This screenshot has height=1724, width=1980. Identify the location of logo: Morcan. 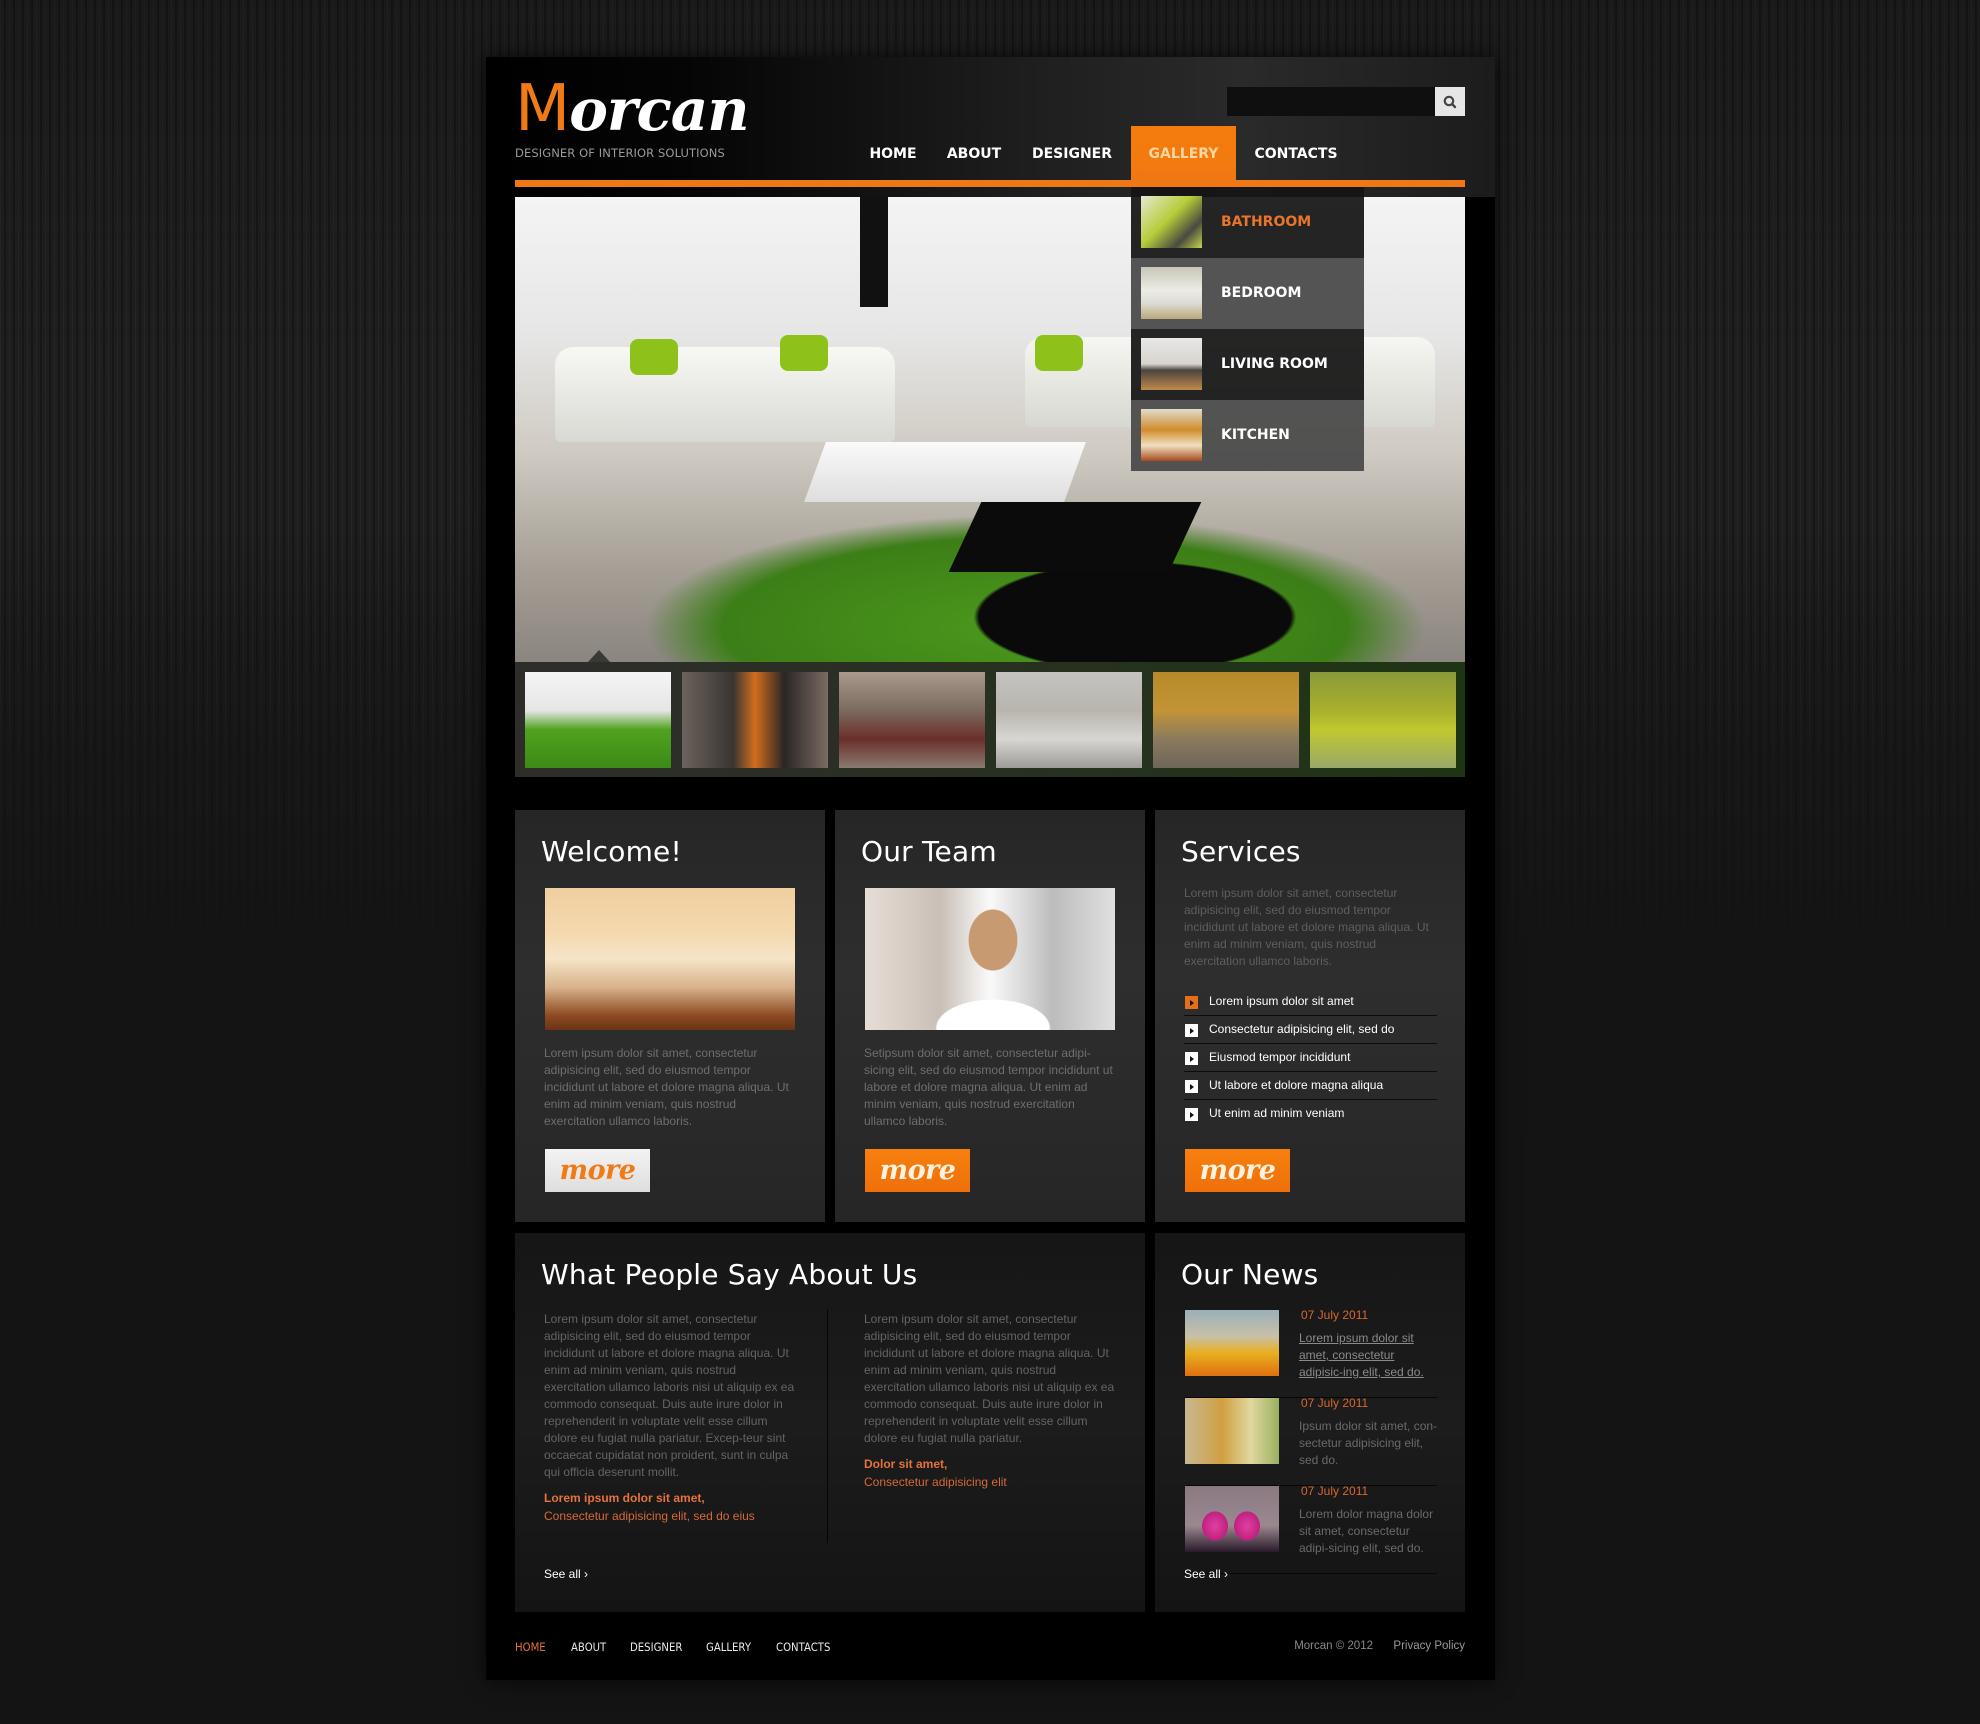
(632, 109).